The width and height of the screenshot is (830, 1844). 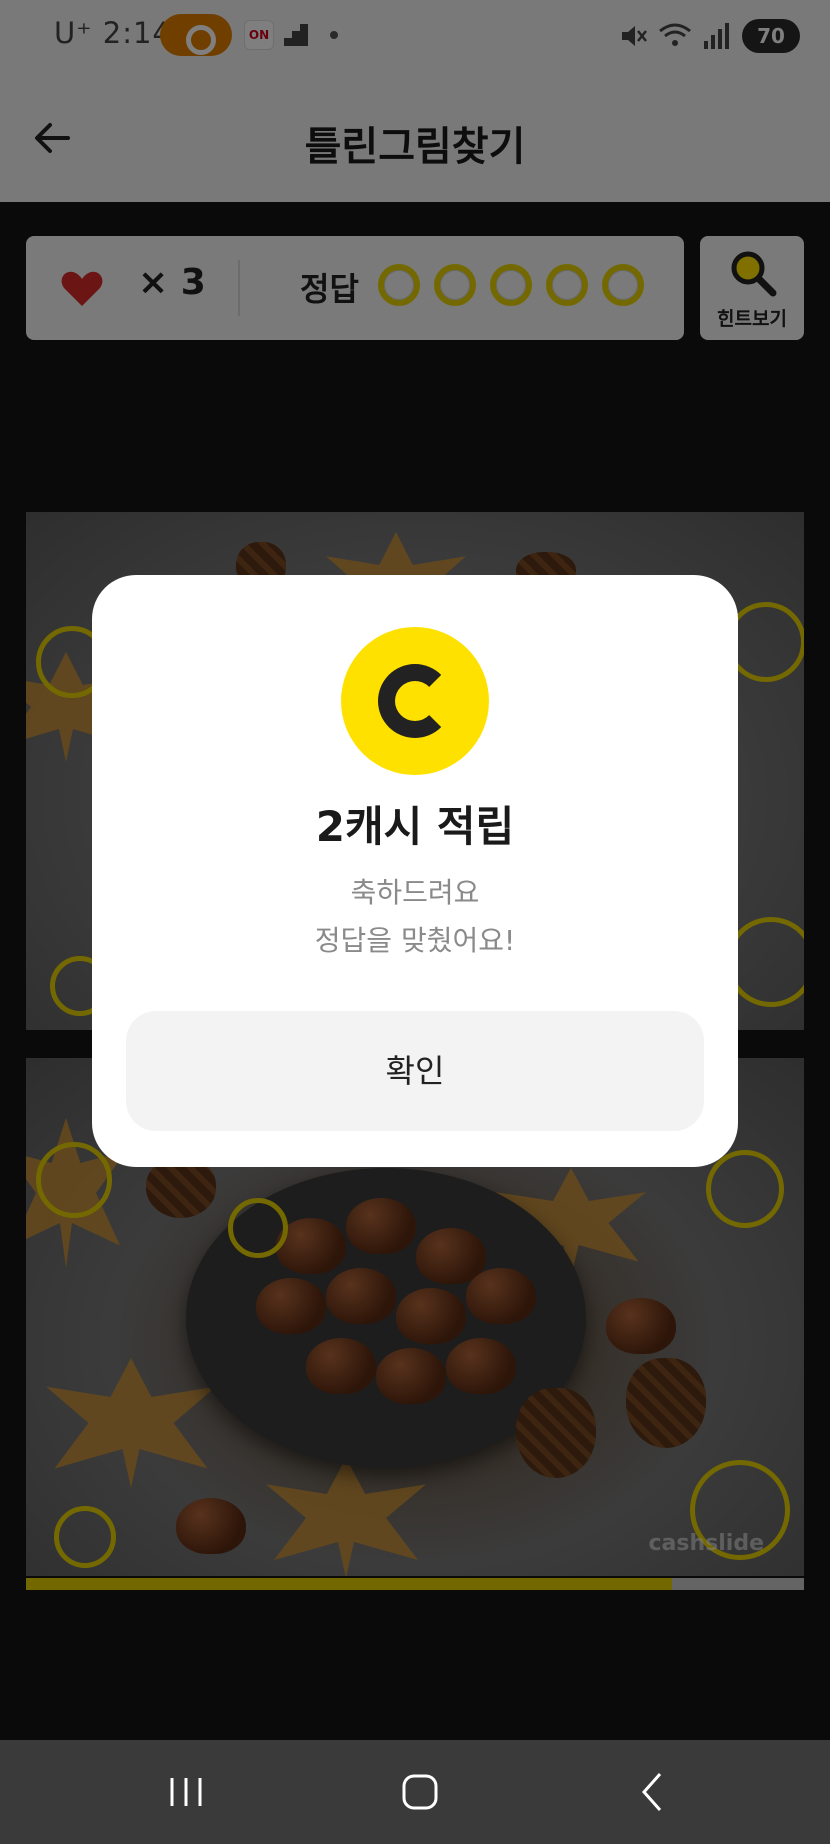 I want to click on home-icon, so click(x=420, y=1792).